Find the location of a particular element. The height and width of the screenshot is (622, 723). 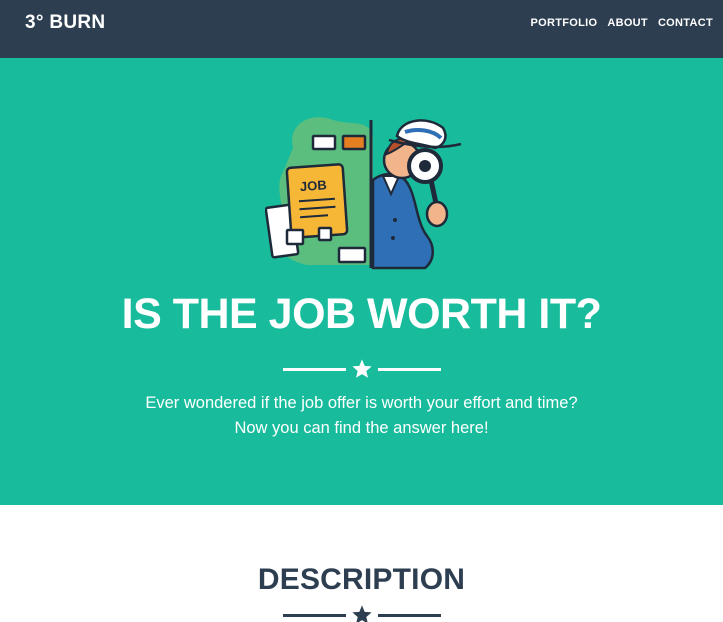

nav-link-portfolio: PORTFOLIO is located at coordinates (563, 23).